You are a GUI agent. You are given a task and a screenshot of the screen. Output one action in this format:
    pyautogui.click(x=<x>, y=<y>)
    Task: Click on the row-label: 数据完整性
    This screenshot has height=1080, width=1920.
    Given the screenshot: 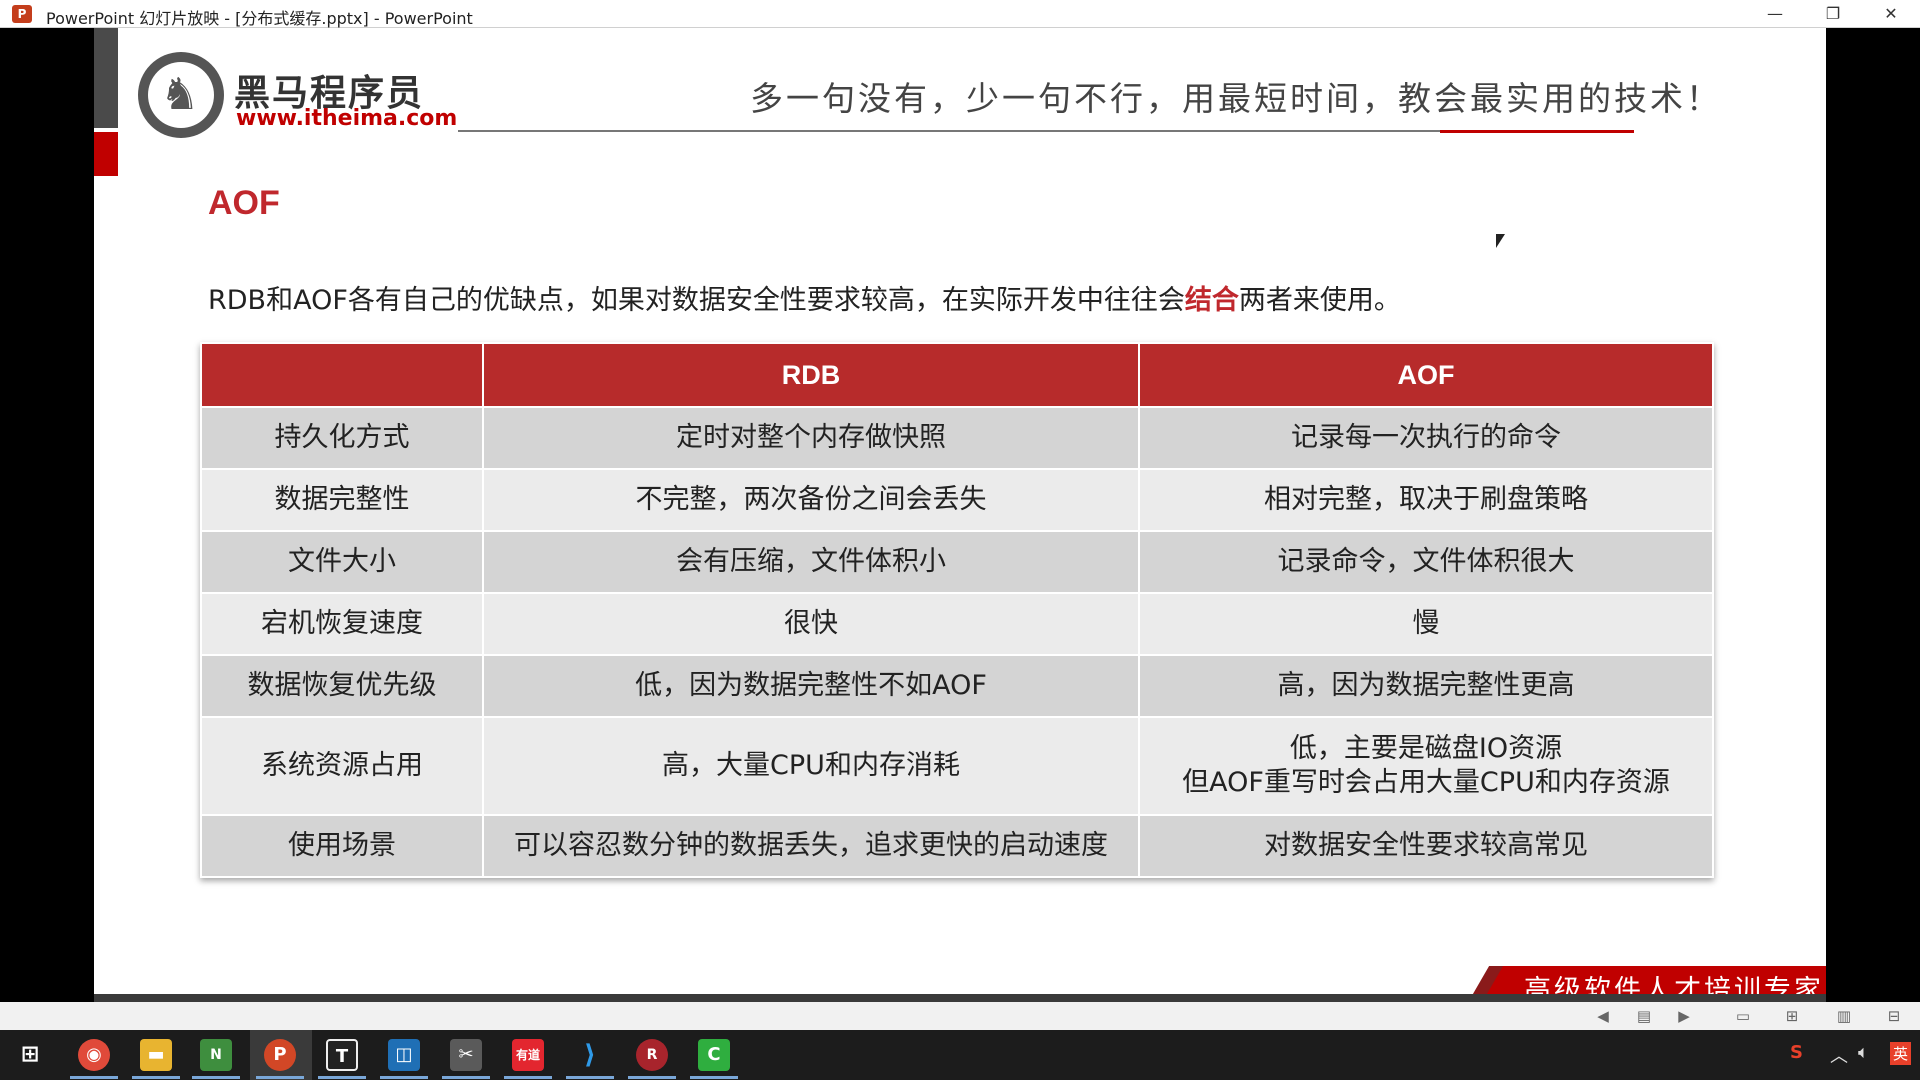 What is the action you would take?
    pyautogui.click(x=342, y=500)
    